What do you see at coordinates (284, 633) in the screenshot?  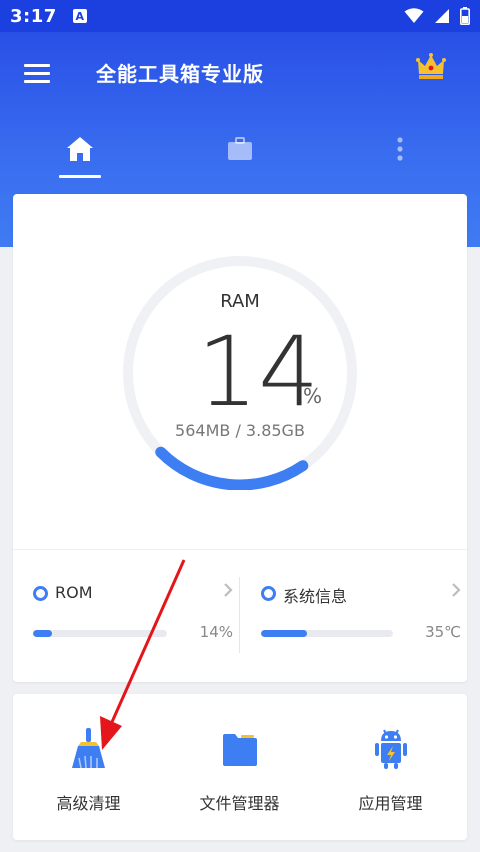 I see `temperature-progress-fill` at bounding box center [284, 633].